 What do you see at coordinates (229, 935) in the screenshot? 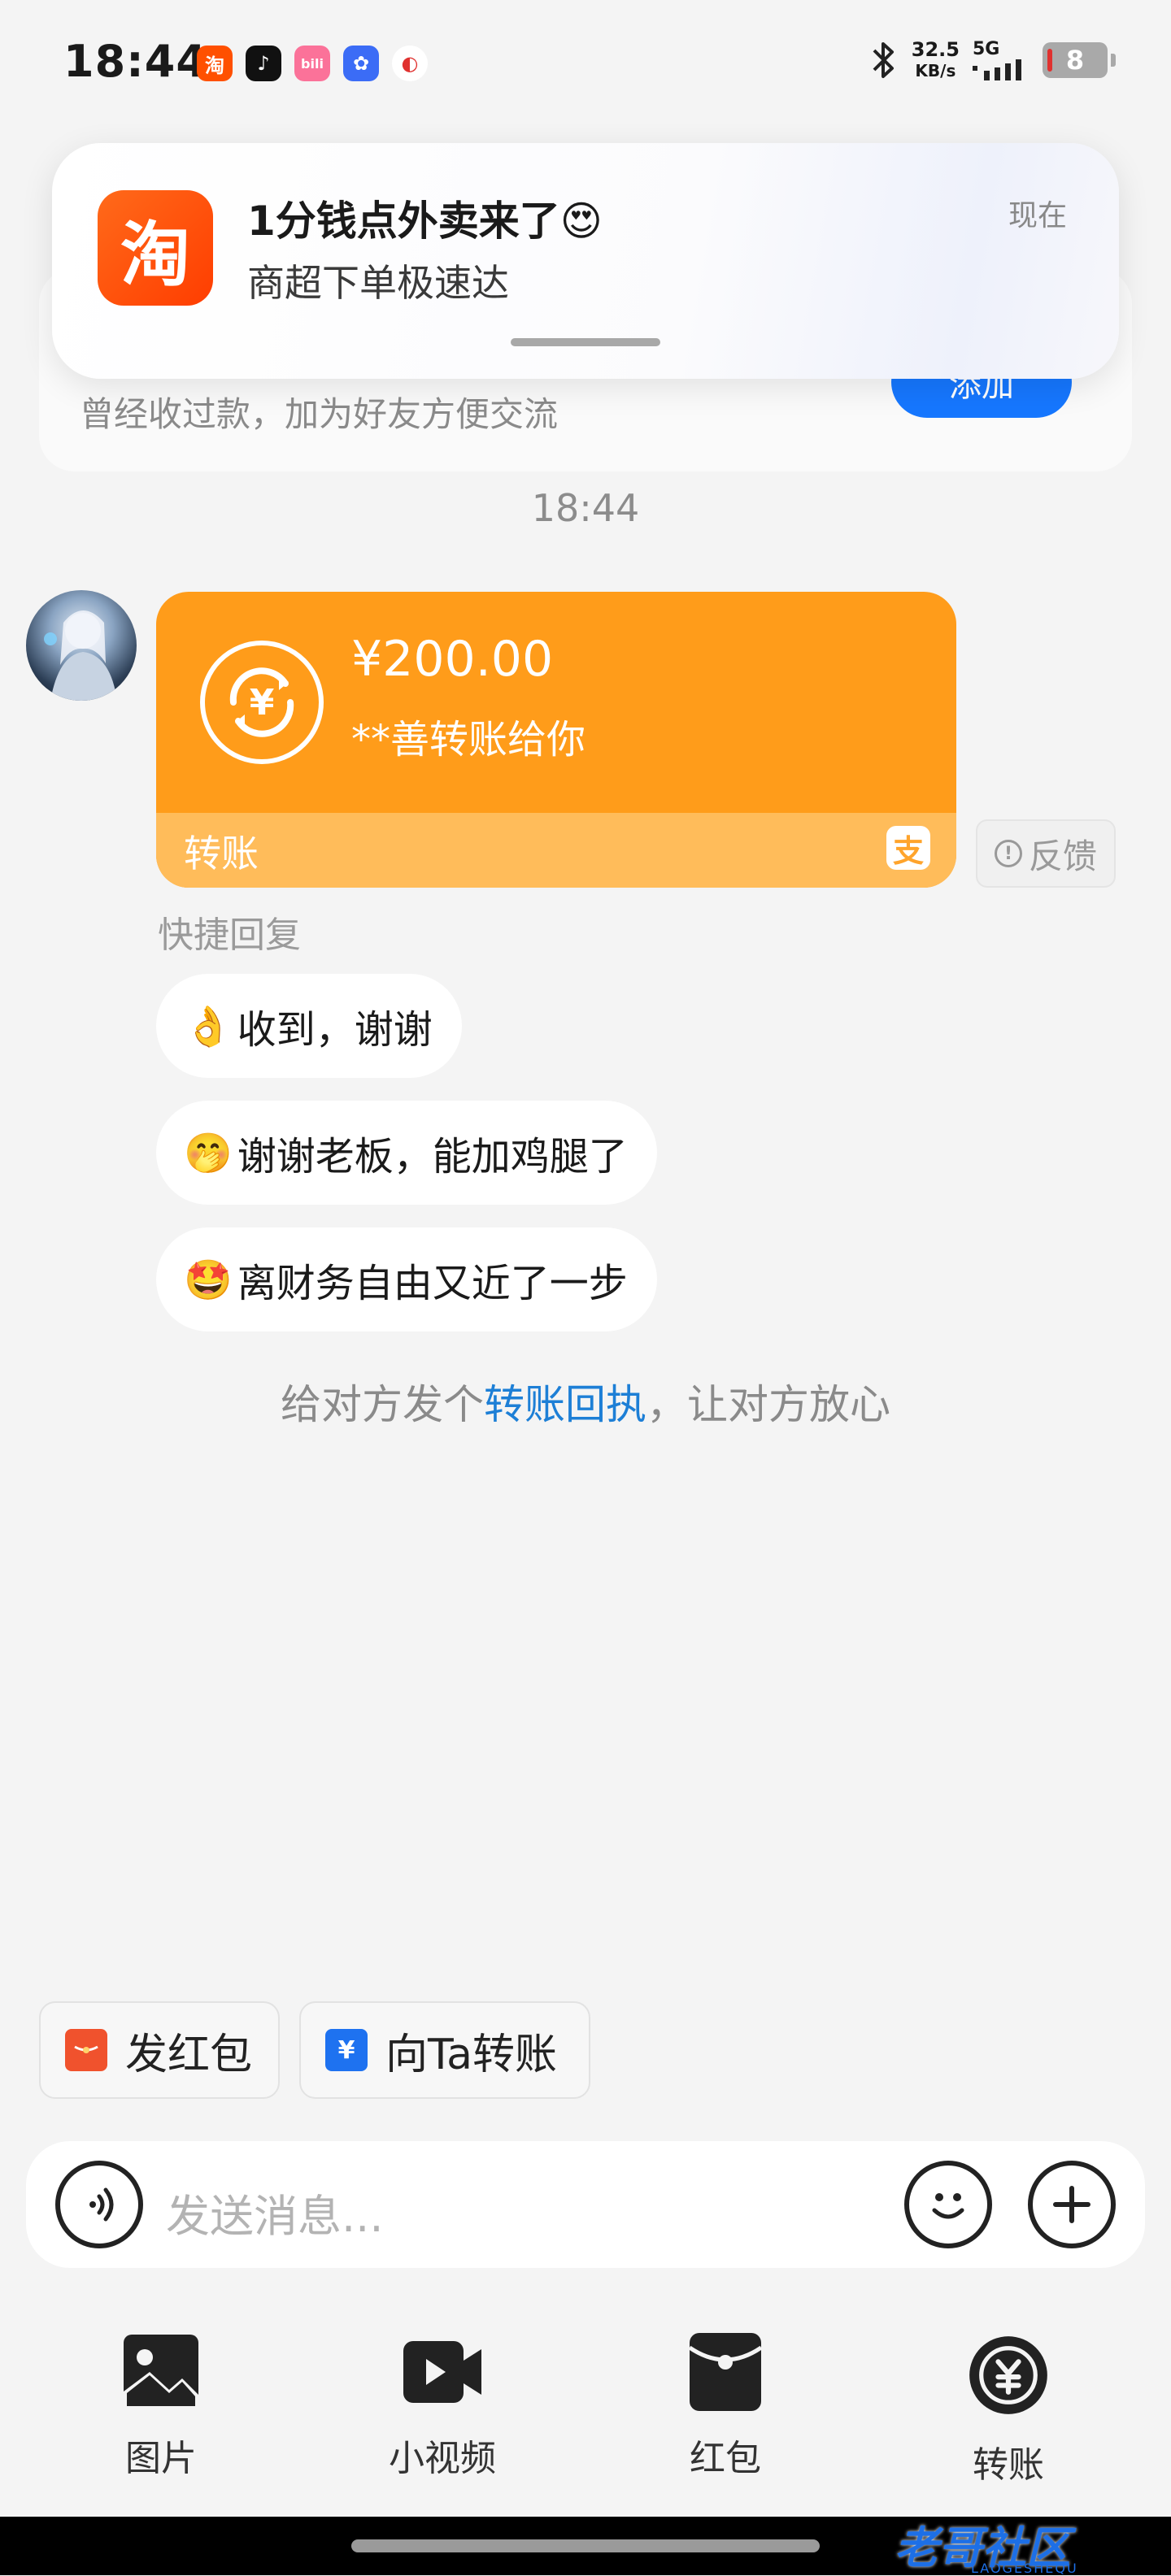
I see `quick-reply-title: 快捷回复` at bounding box center [229, 935].